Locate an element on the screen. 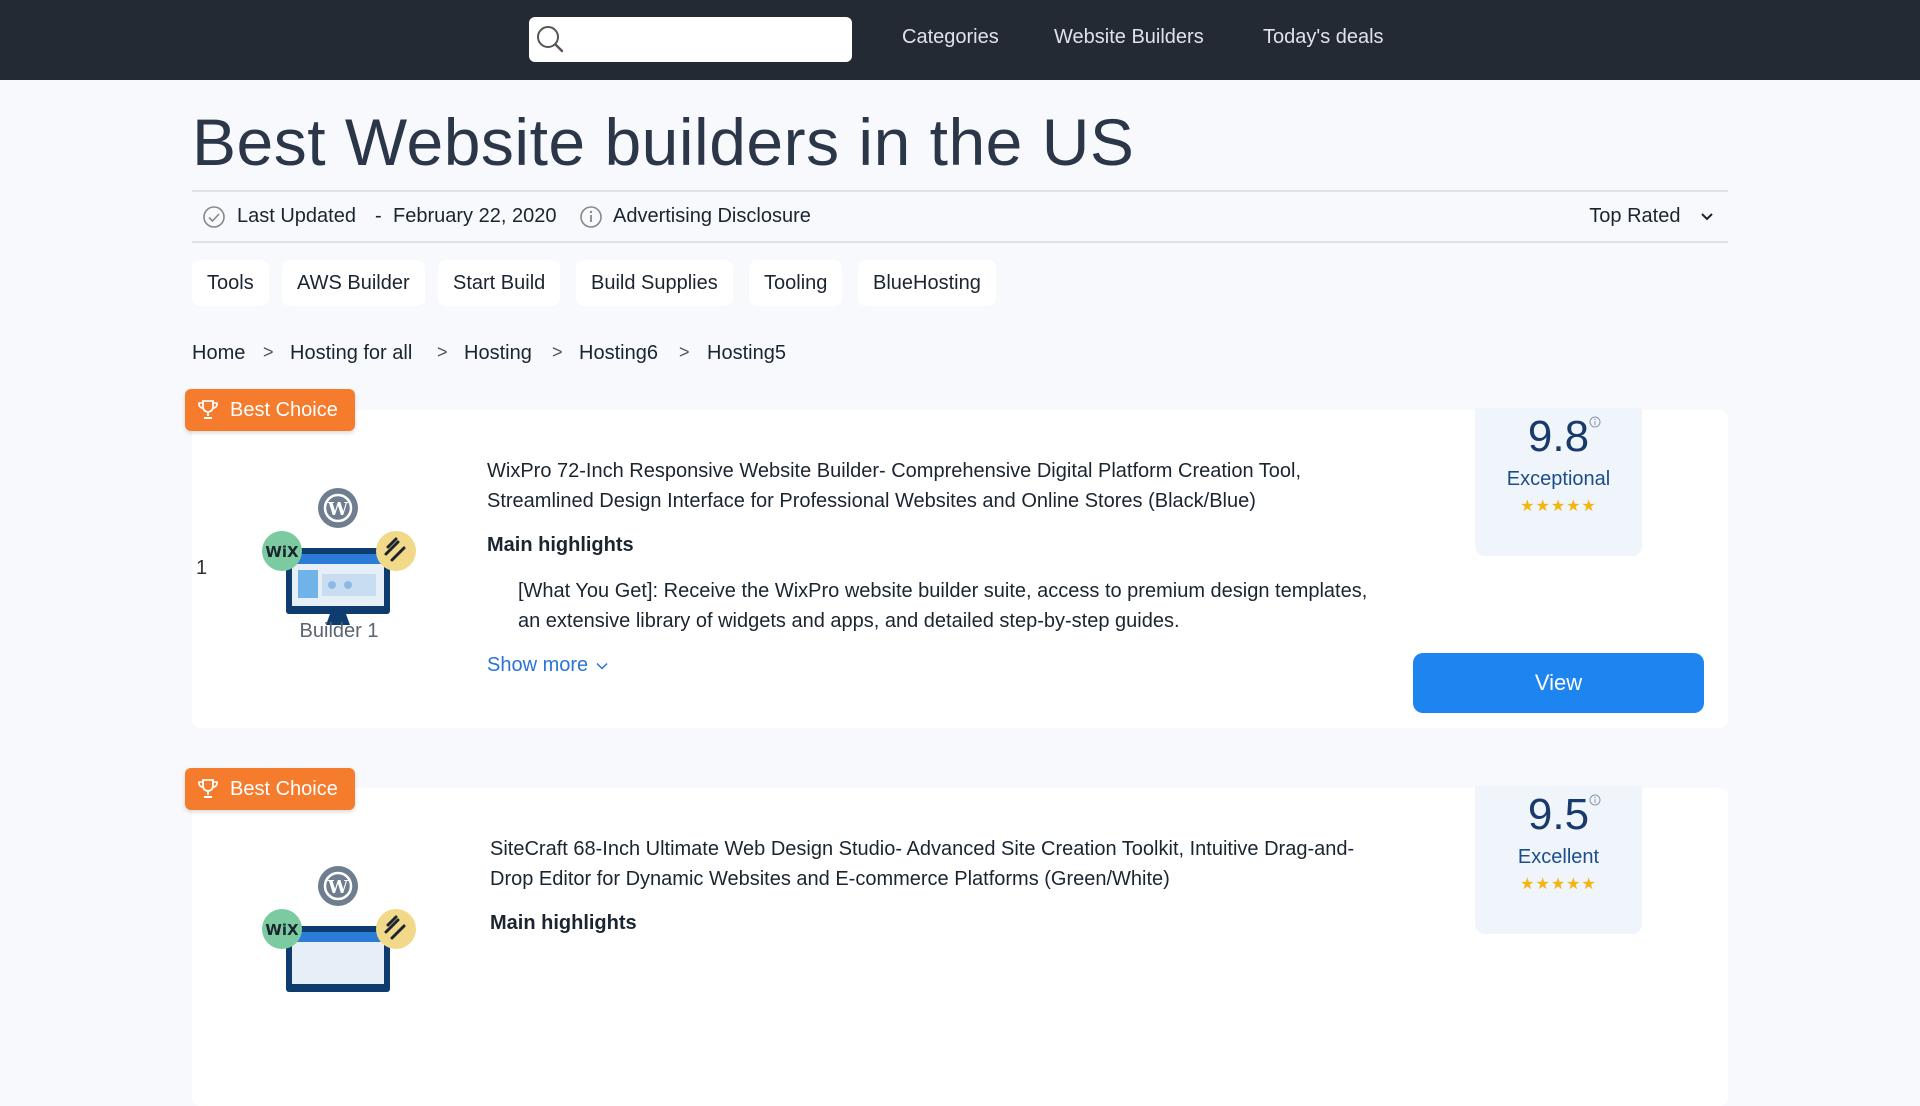 This screenshot has width=1920, height=1106. breadcrumb-item: Home is located at coordinates (218, 353).